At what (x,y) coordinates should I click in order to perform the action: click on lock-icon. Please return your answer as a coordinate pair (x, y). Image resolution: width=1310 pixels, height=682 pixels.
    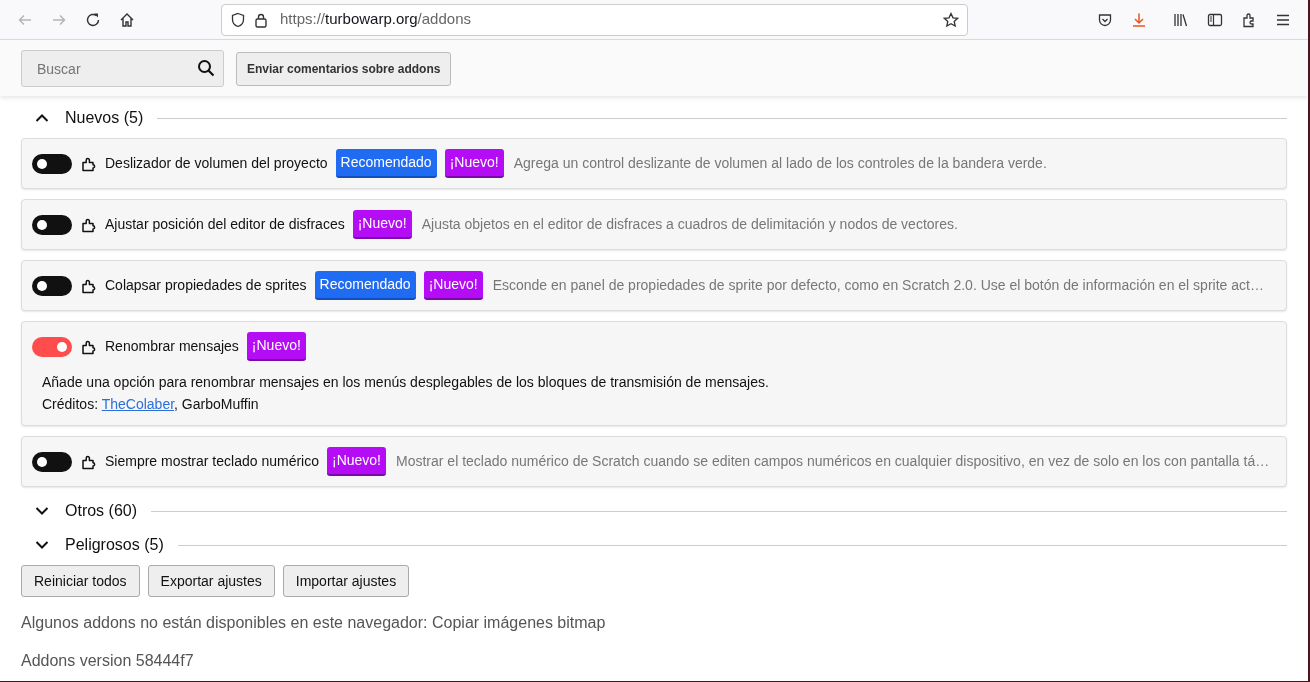
    Looking at the image, I should click on (261, 19).